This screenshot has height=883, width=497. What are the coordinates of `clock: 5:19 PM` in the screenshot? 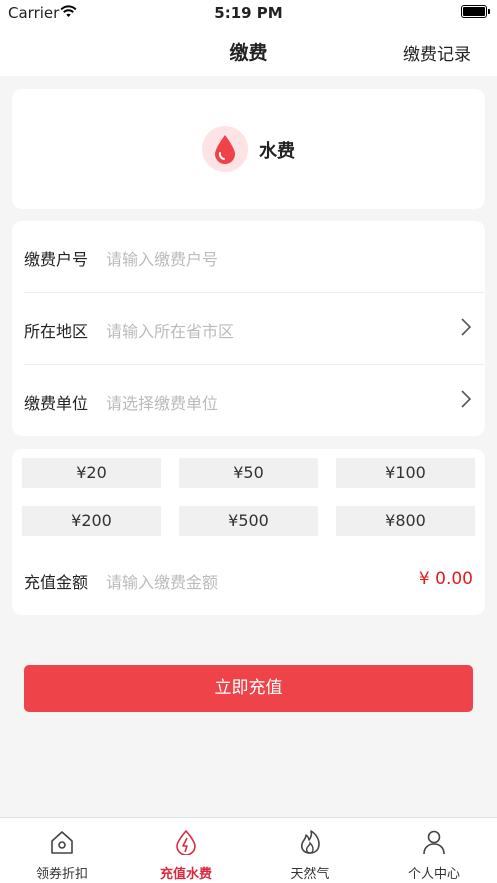 It's located at (248, 13).